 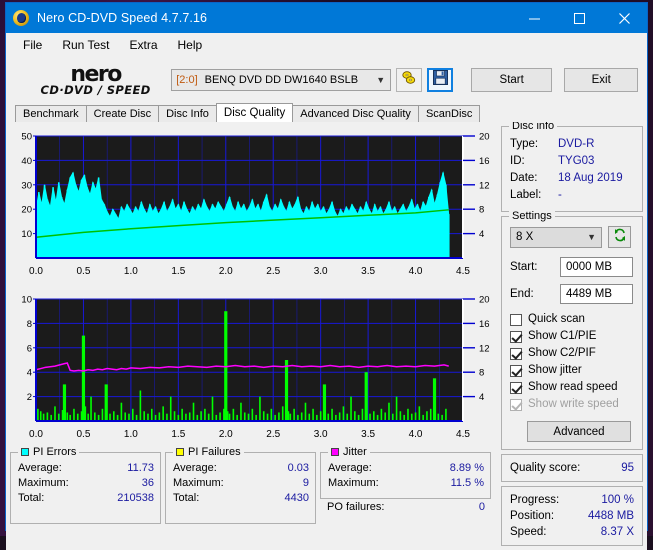 I want to click on pi-failures-maximum-row: Maximum: 9, so click(x=241, y=483).